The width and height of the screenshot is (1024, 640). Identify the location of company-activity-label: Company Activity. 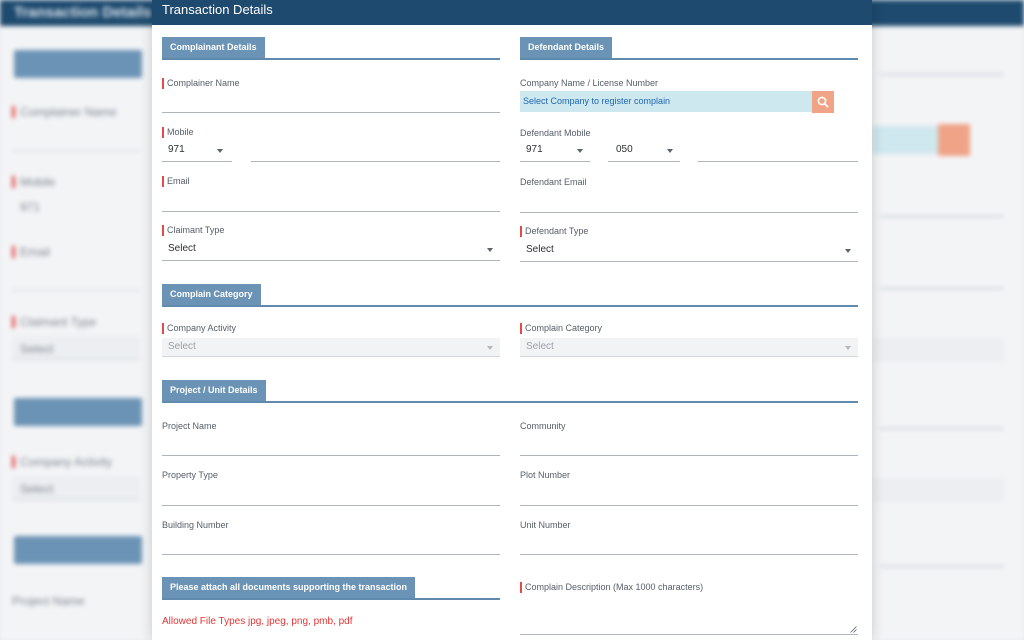
(202, 328).